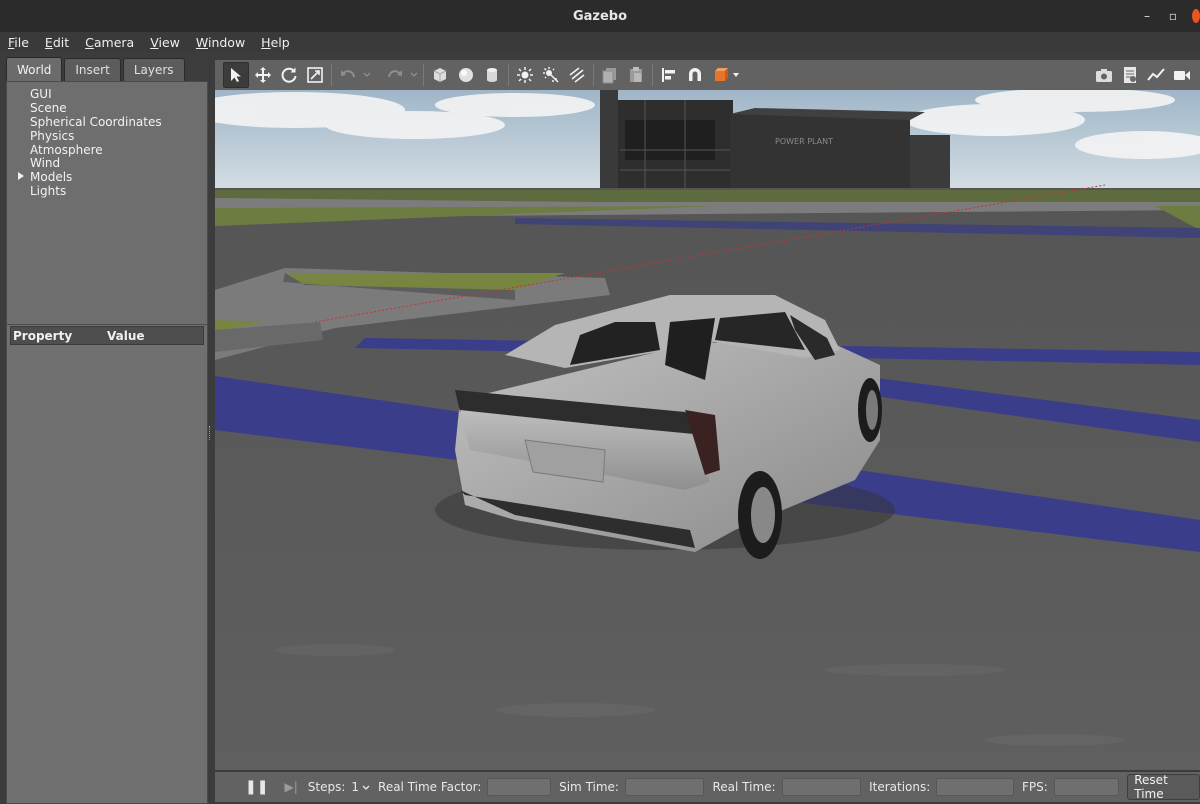  Describe the element at coordinates (519, 787) in the screenshot. I see `real-time-factor-field` at that location.